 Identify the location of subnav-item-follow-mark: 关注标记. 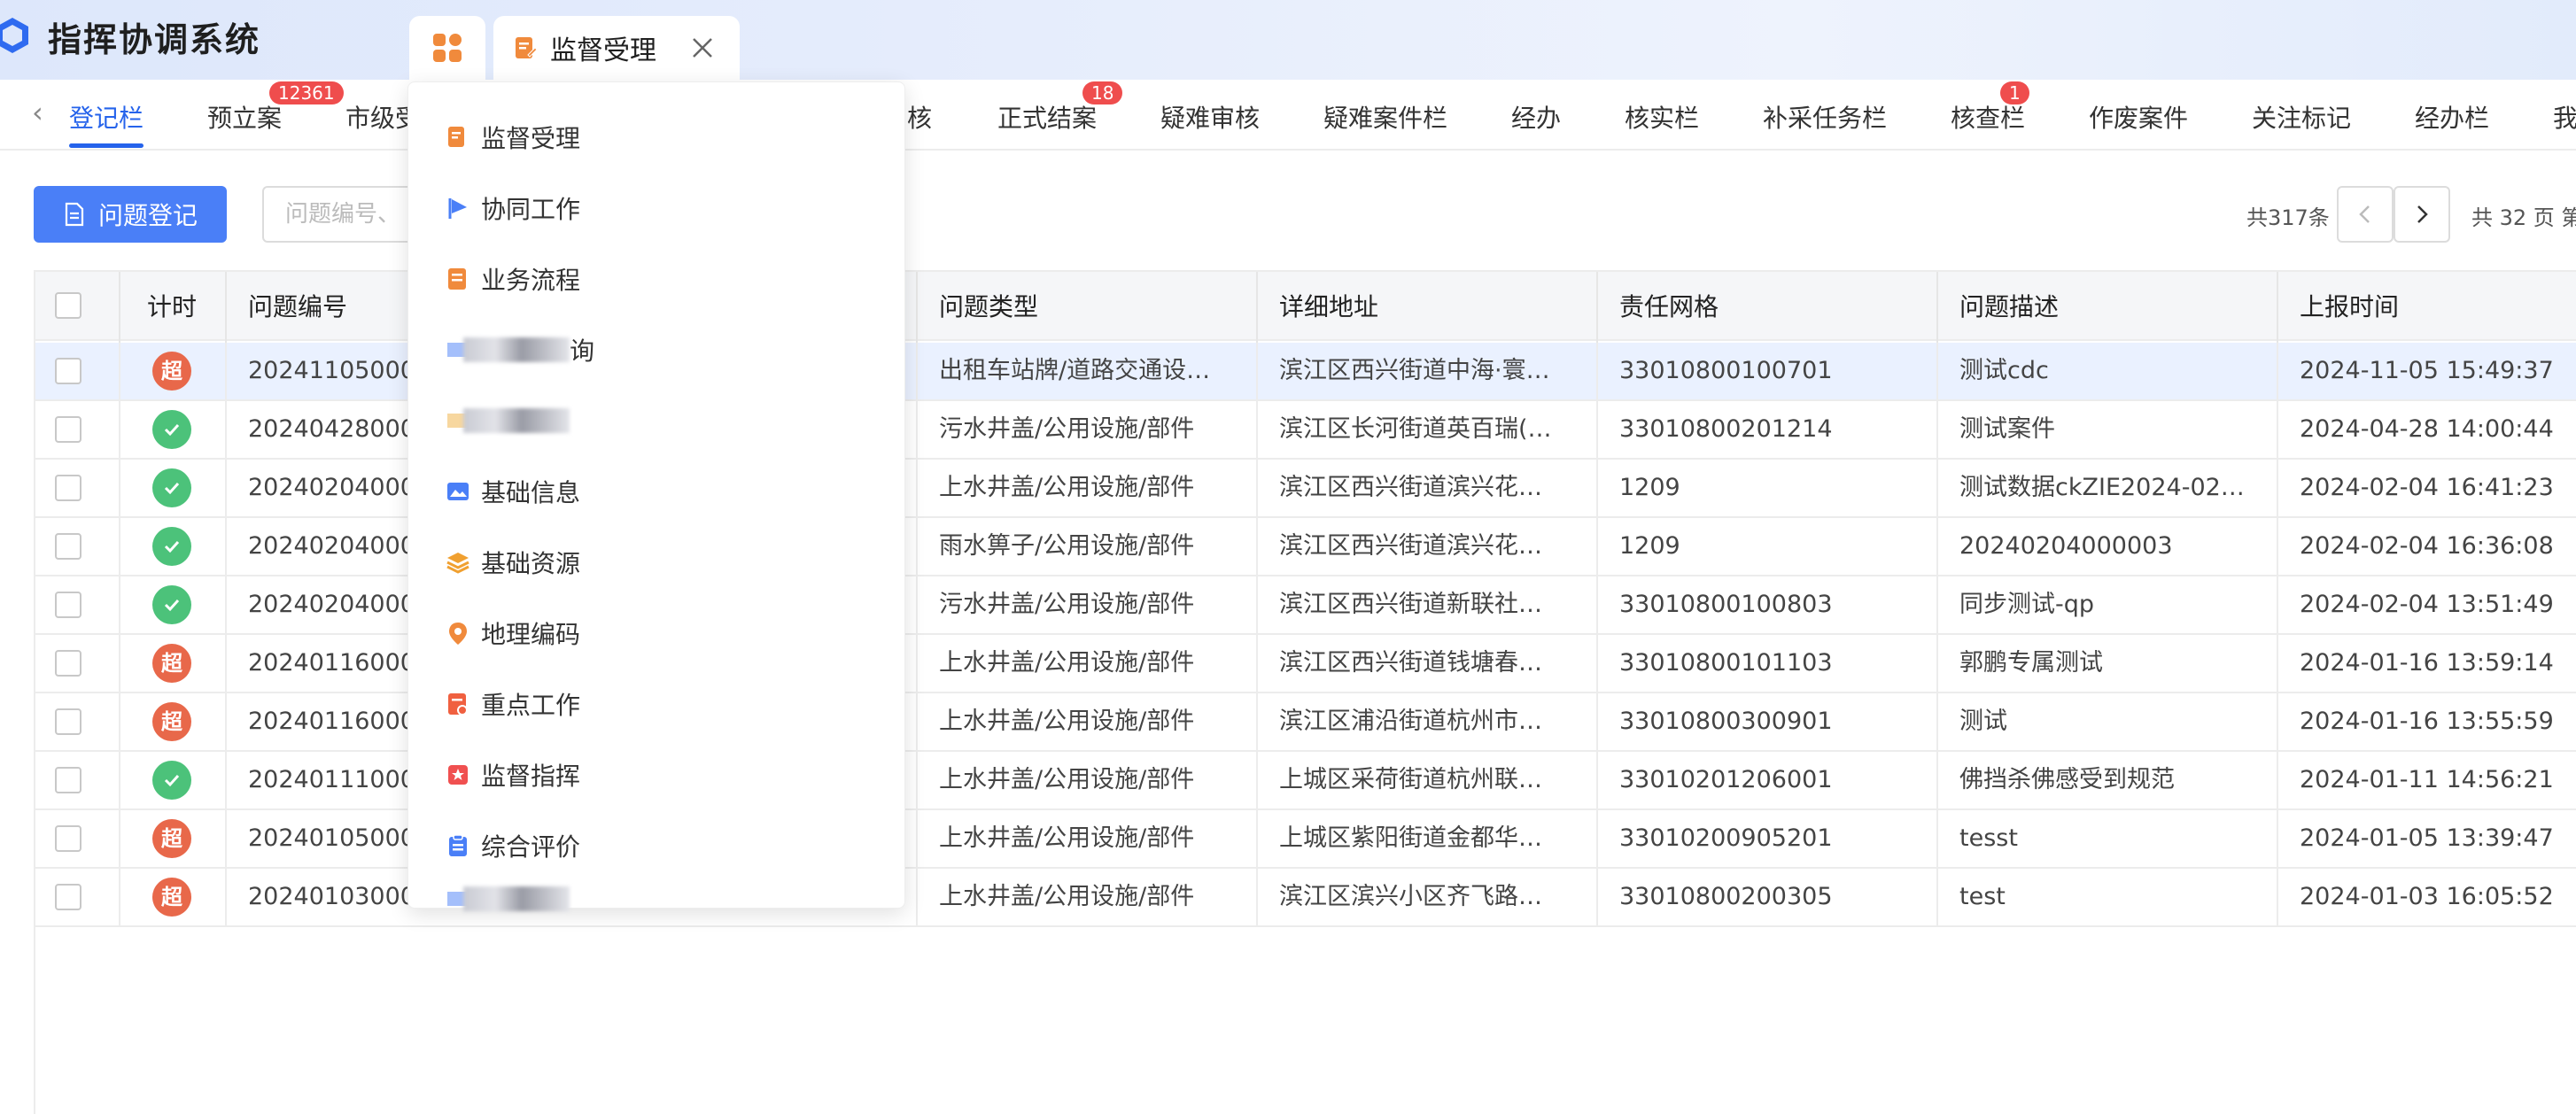
(2301, 117).